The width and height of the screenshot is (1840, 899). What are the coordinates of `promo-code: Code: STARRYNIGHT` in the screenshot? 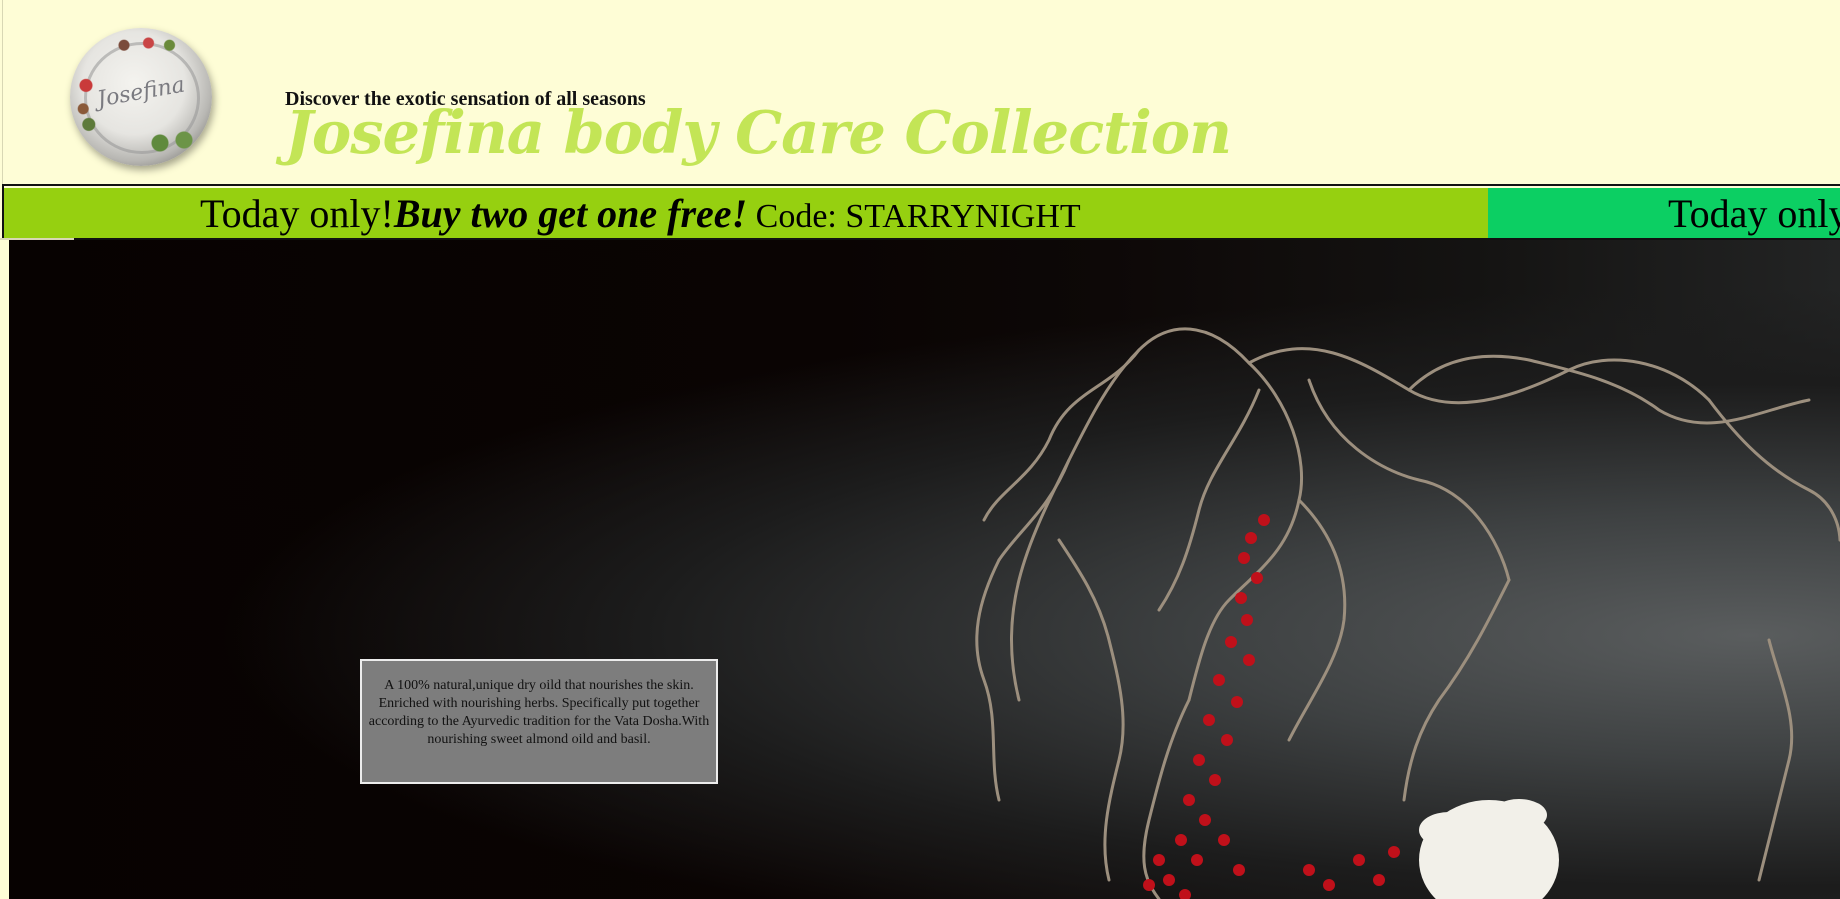 It's located at (914, 216).